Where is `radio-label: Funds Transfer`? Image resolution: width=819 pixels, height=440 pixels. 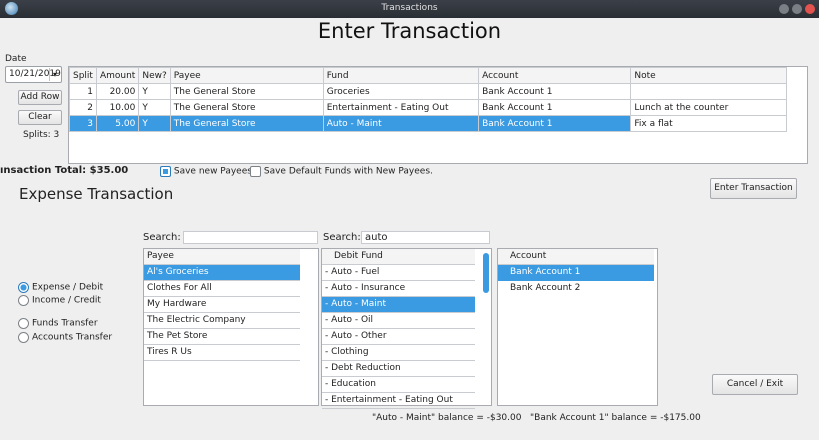
radio-label: Funds Transfer is located at coordinates (65, 323).